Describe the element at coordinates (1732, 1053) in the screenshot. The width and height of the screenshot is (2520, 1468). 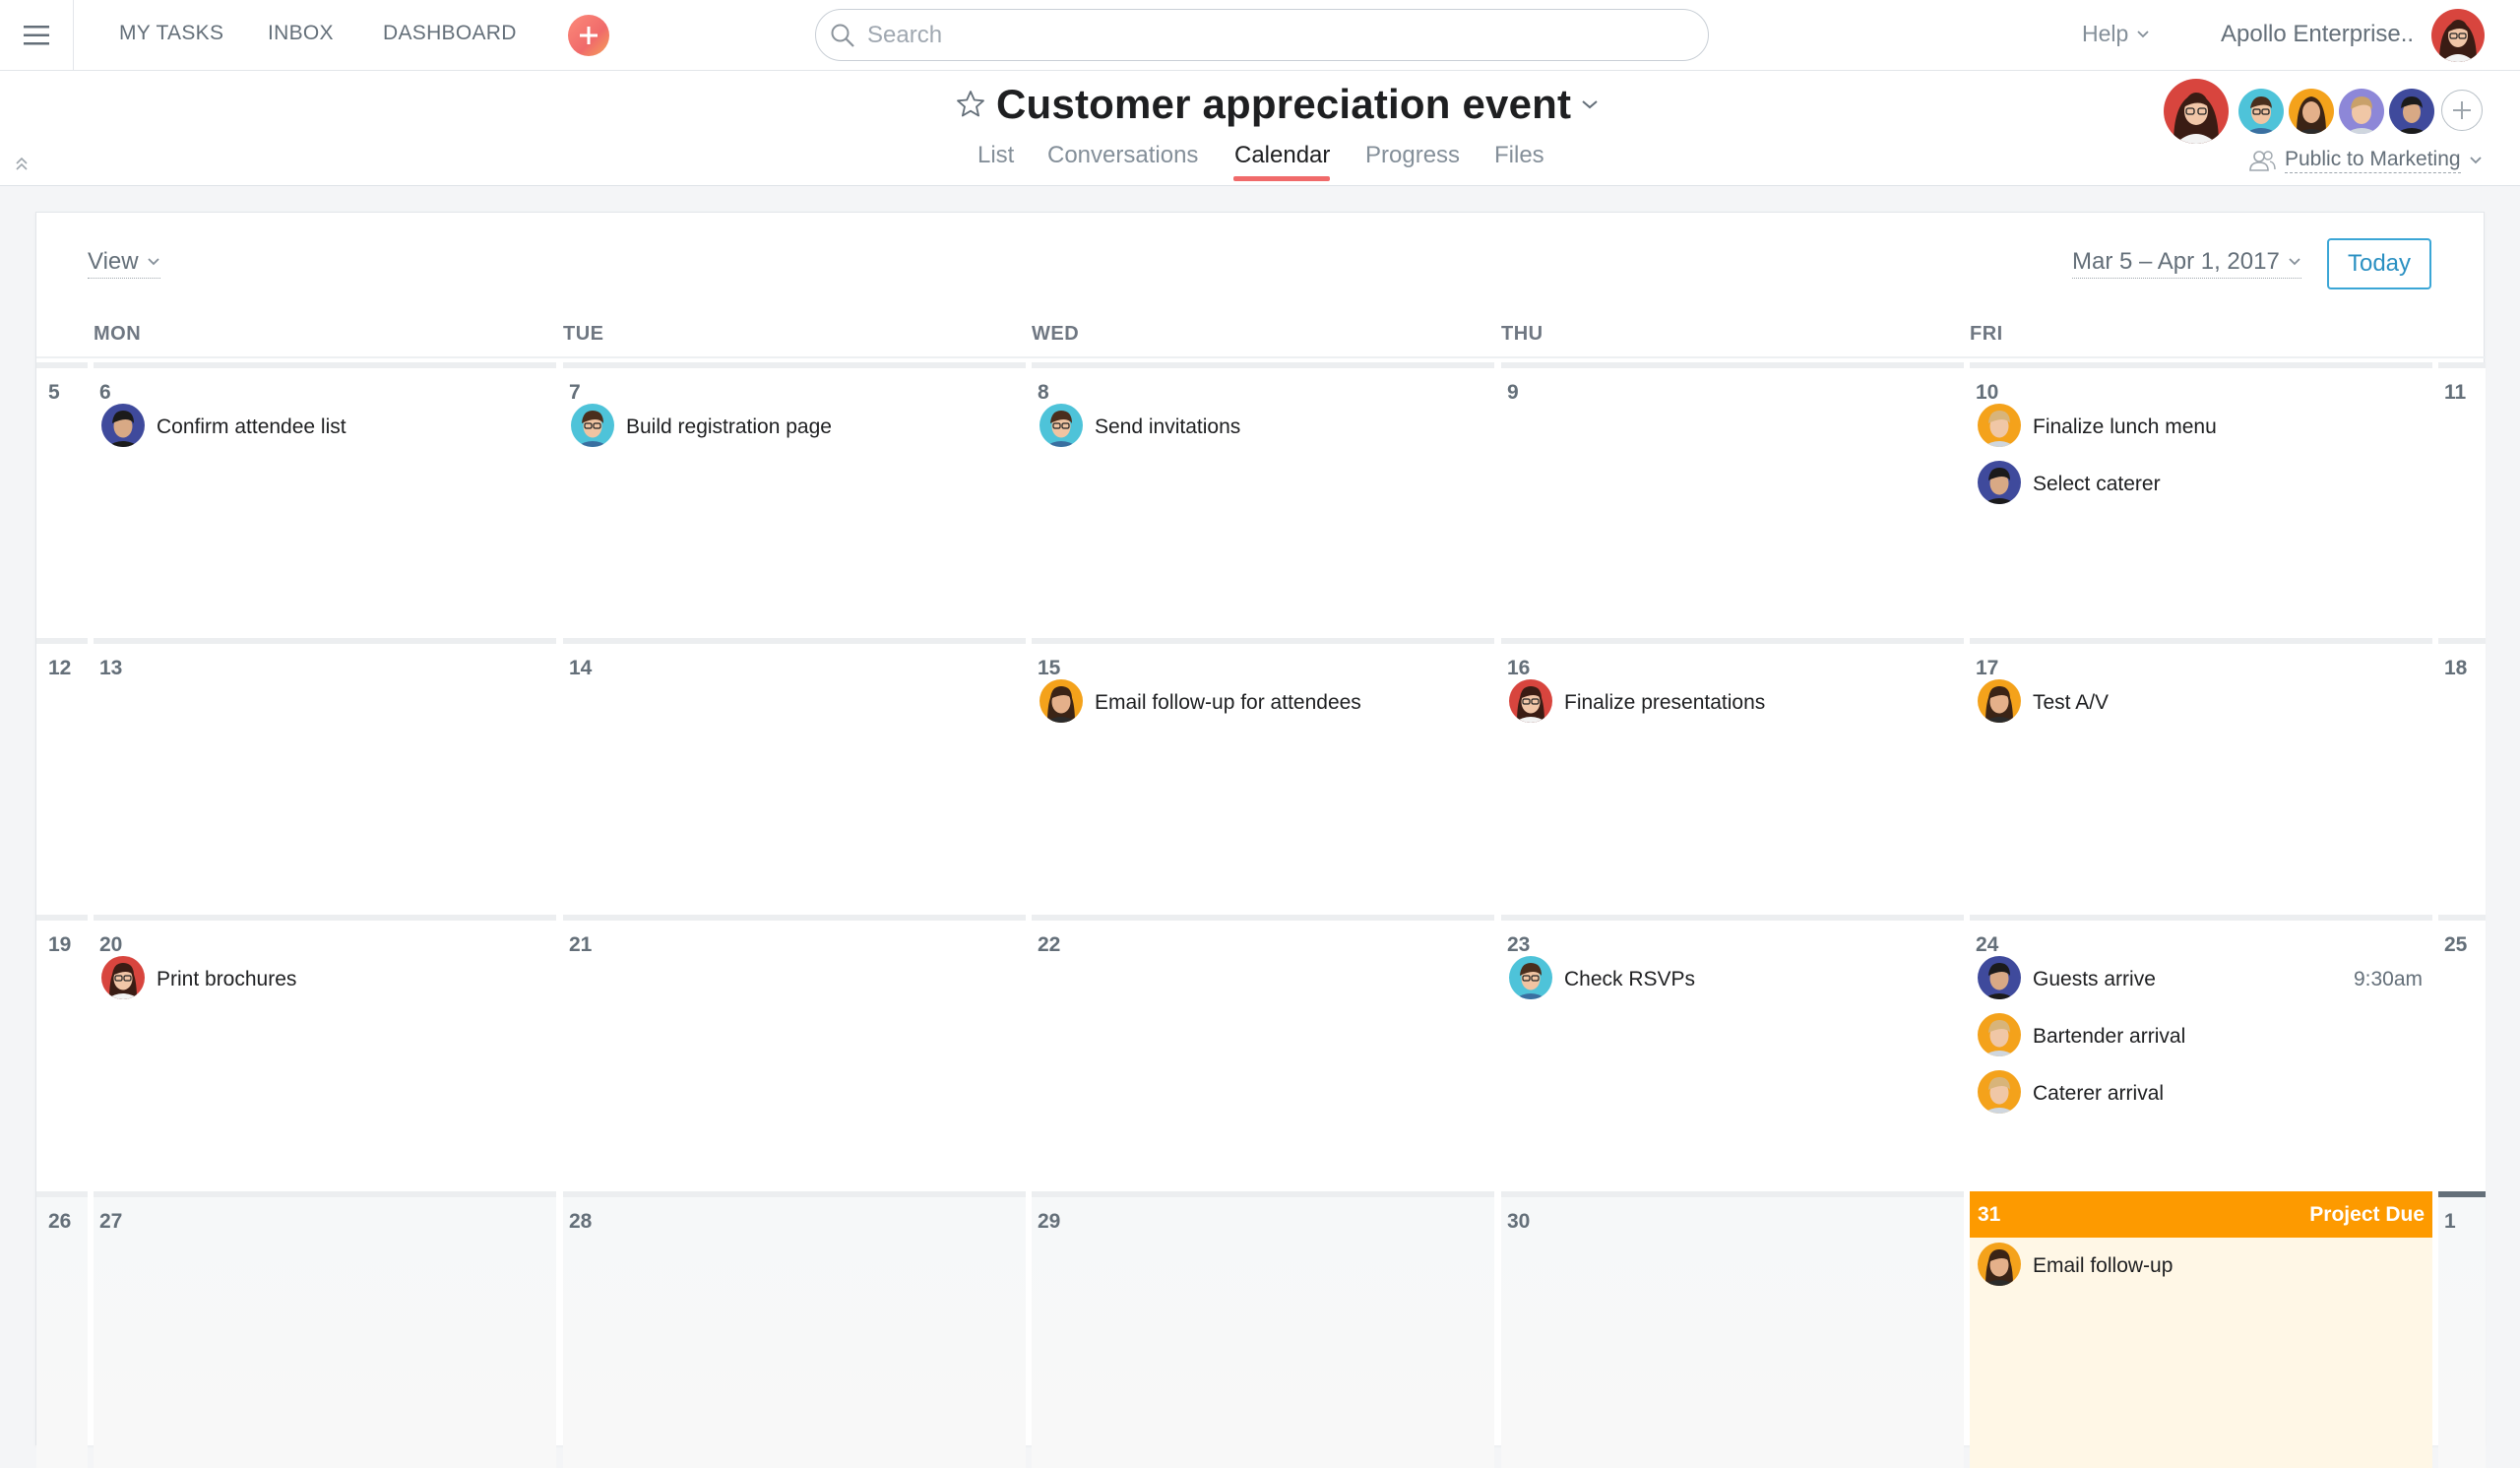
I see `calendar-day-cell: 23 Check RSVPs` at that location.